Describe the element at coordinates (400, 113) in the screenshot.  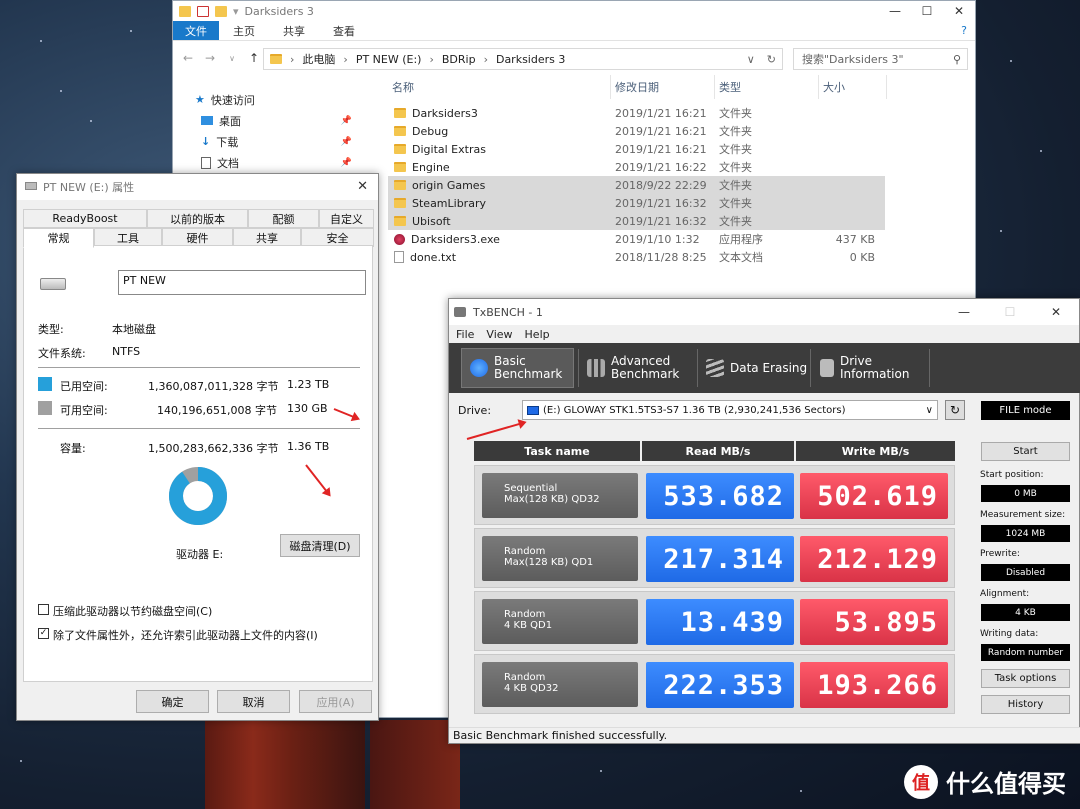
I see `folder-icon` at that location.